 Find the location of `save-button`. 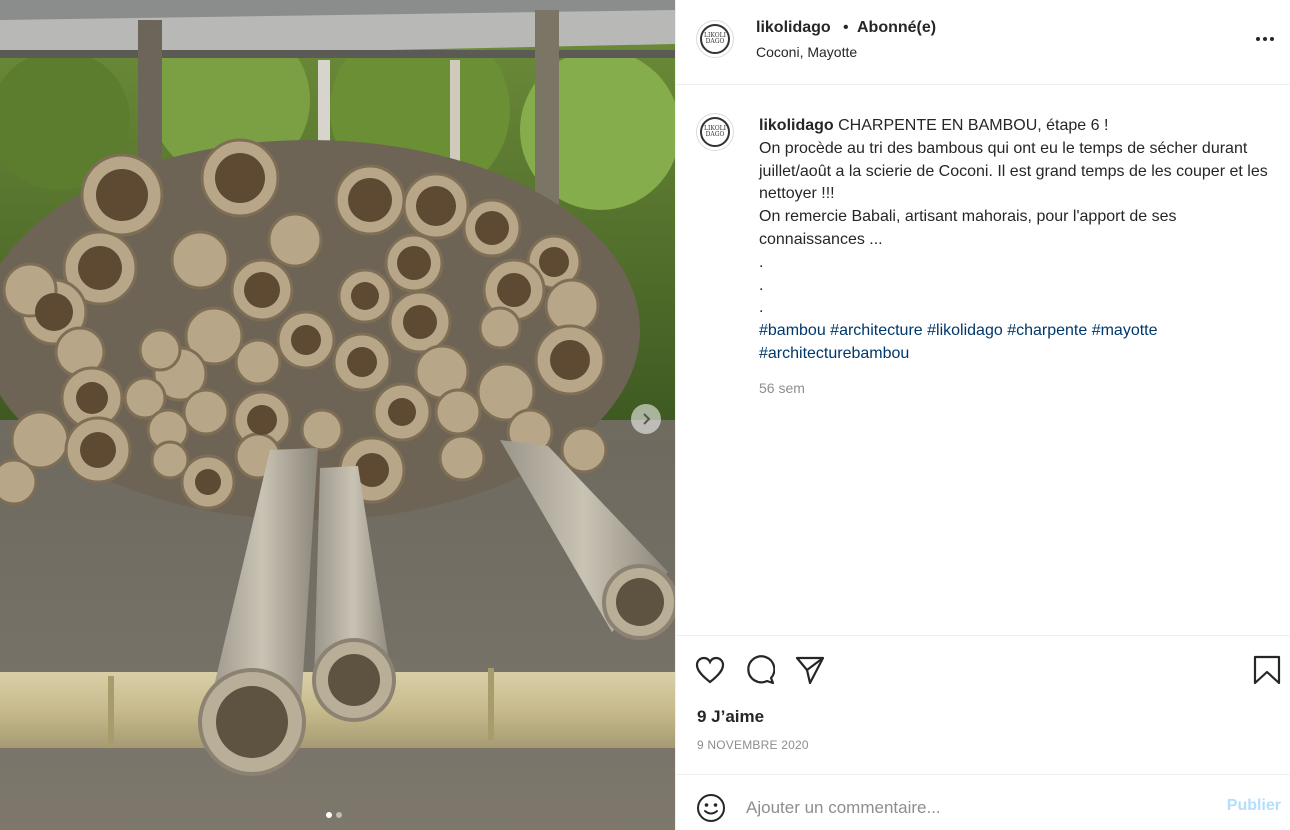

save-button is located at coordinates (1267, 670).